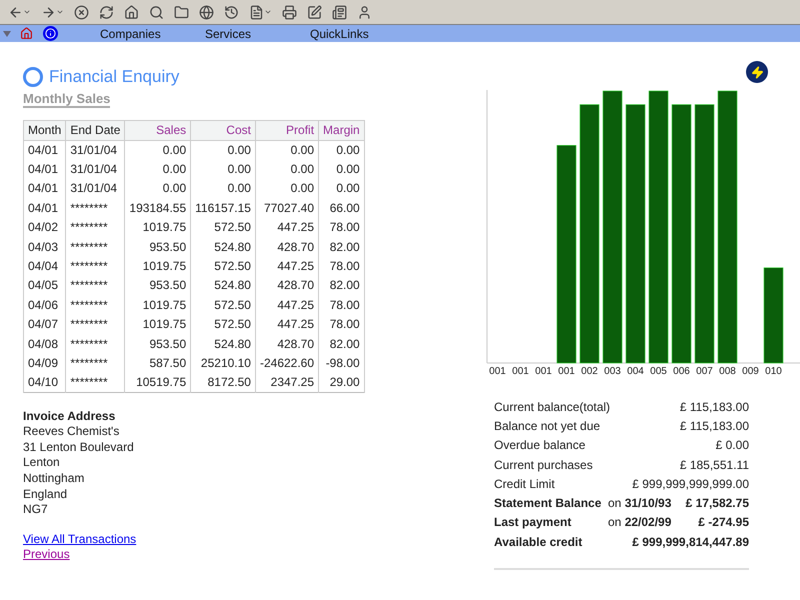  I want to click on home-icon, so click(26, 33).